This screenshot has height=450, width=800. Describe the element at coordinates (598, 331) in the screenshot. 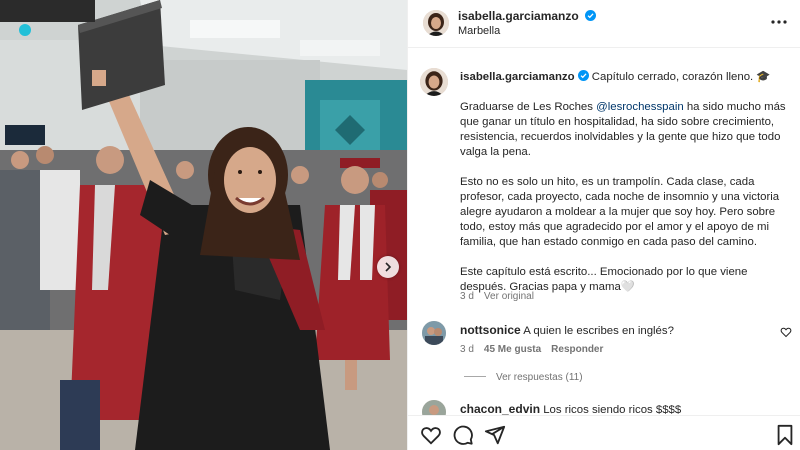

I see `comment-body: A quien le escribes en inglés?` at that location.